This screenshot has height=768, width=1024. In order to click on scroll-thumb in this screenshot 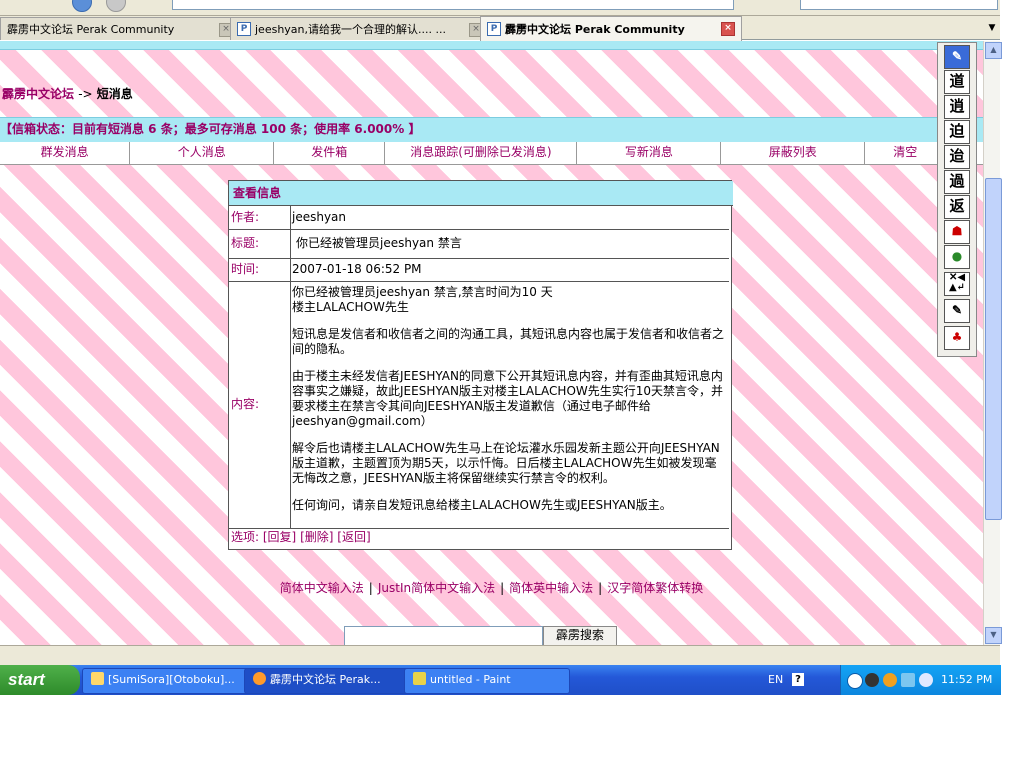, I will do `click(993, 349)`.